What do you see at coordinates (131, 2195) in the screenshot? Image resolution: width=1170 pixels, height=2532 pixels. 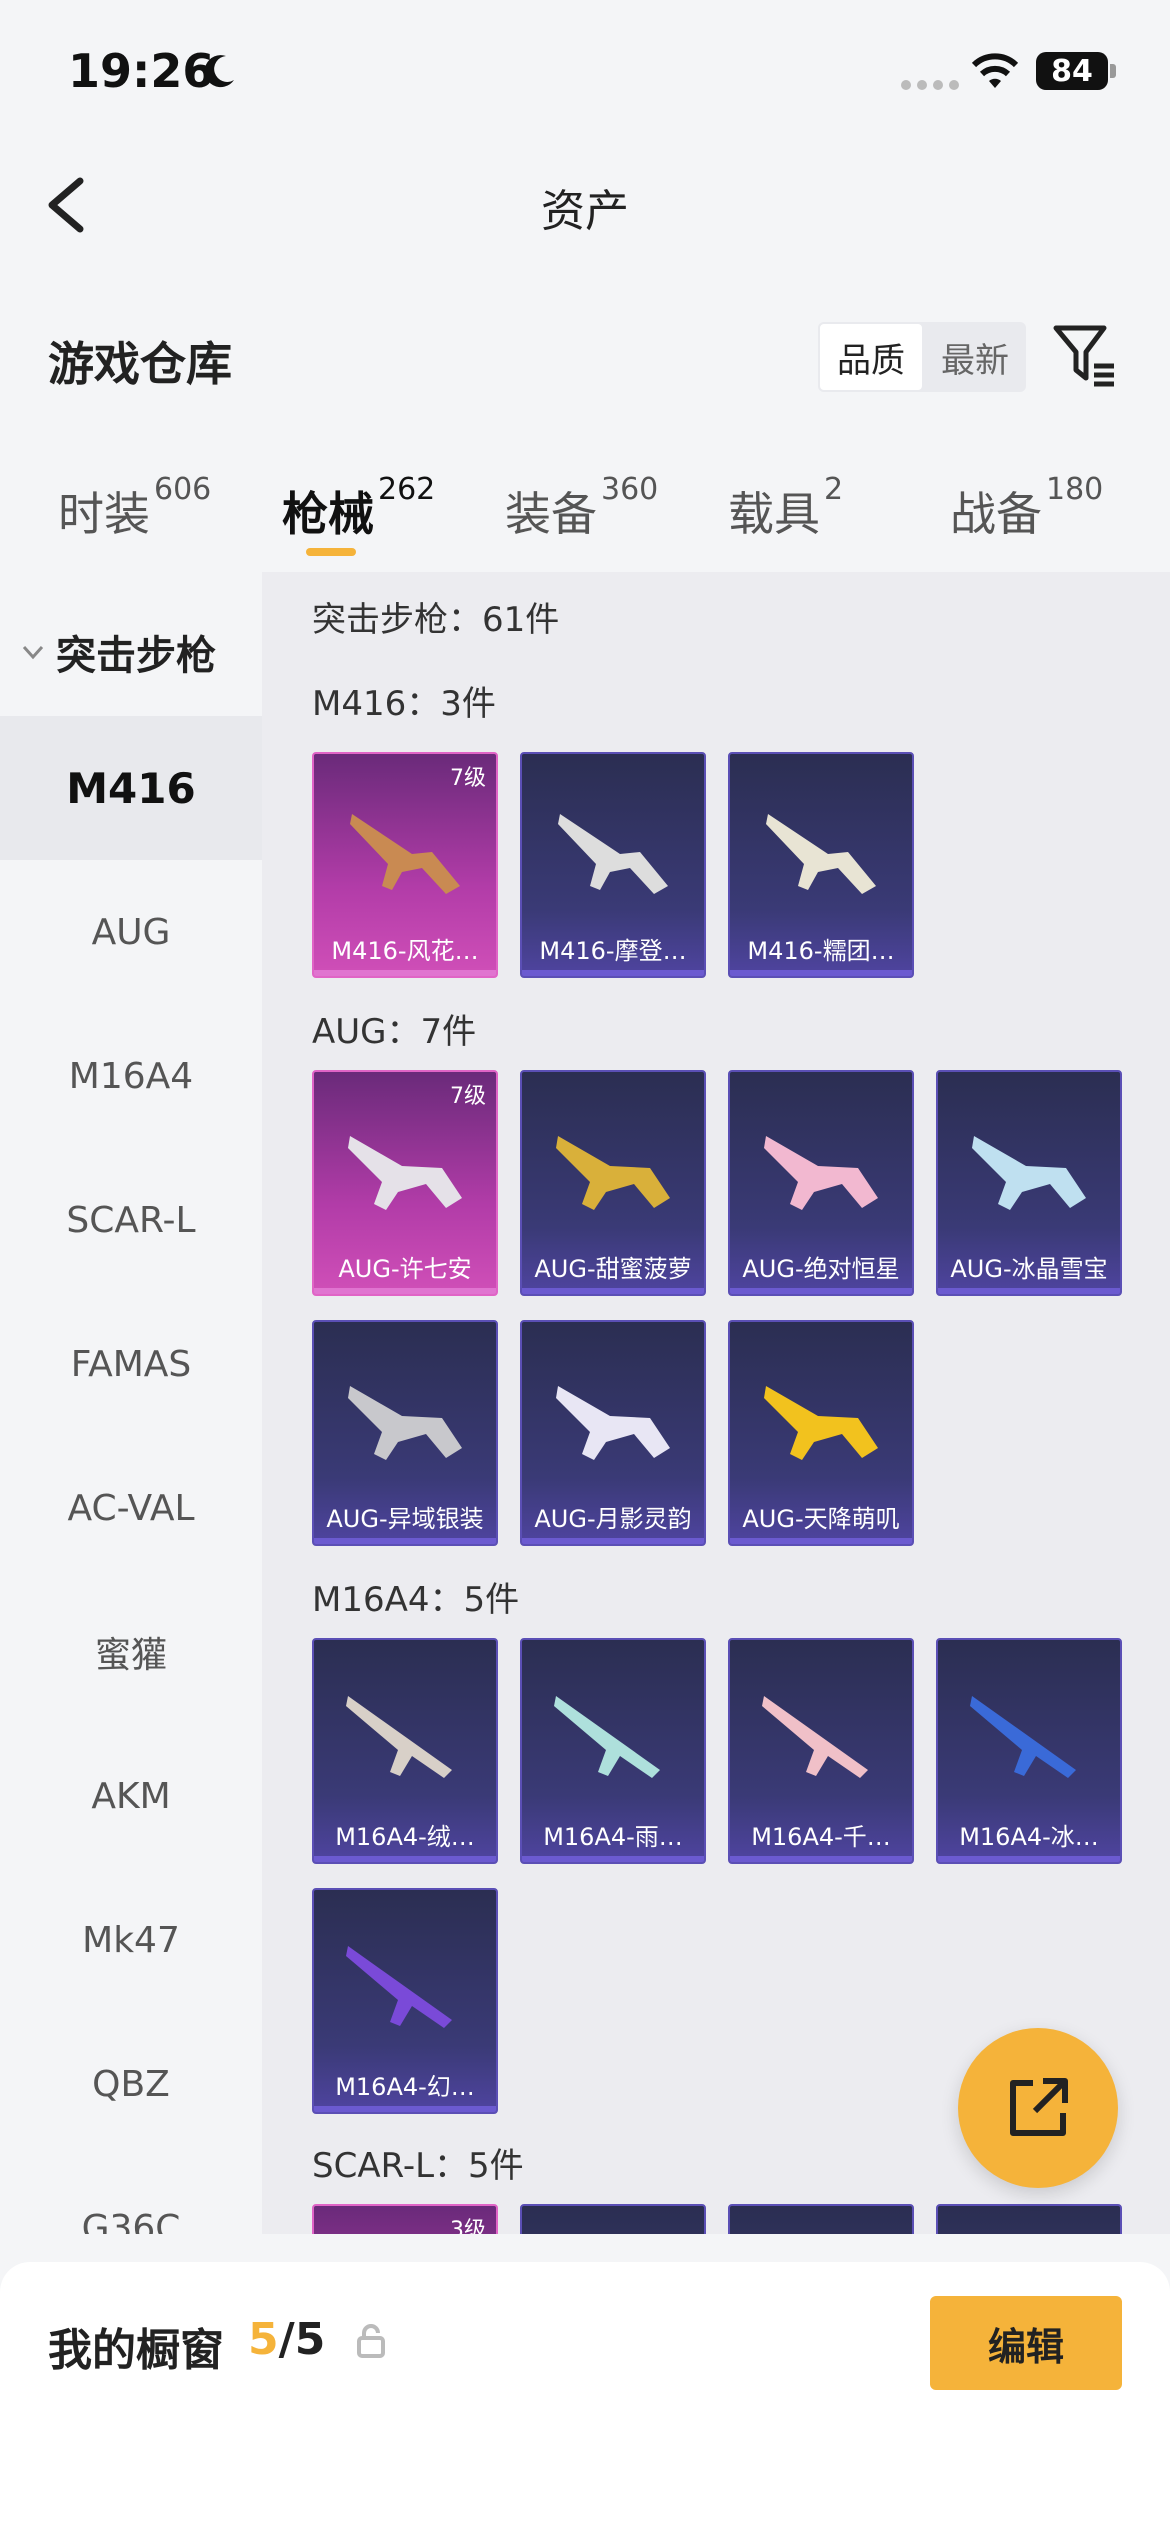 I see `sidebar-item-g36c: G36C` at bounding box center [131, 2195].